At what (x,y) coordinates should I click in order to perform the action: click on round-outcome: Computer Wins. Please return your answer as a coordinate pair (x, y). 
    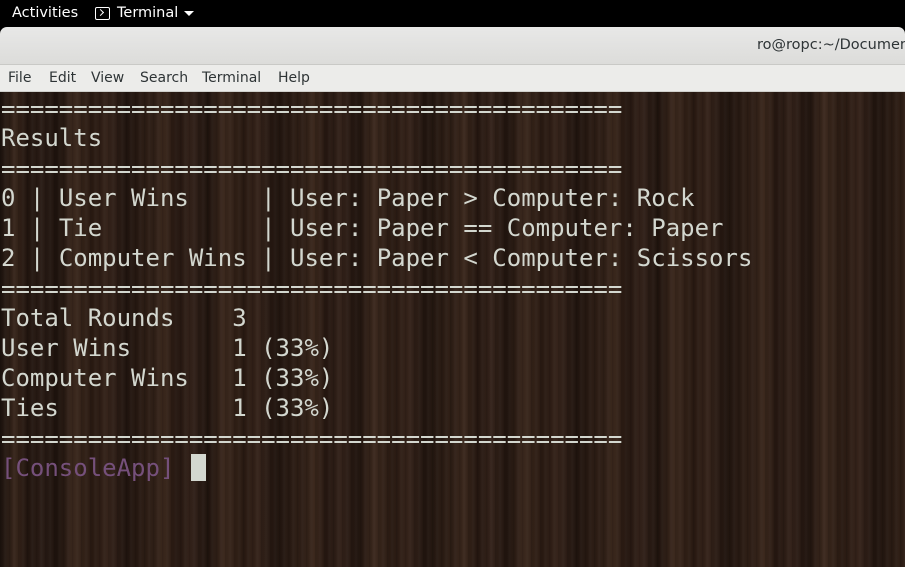
    Looking at the image, I should click on (152, 258).